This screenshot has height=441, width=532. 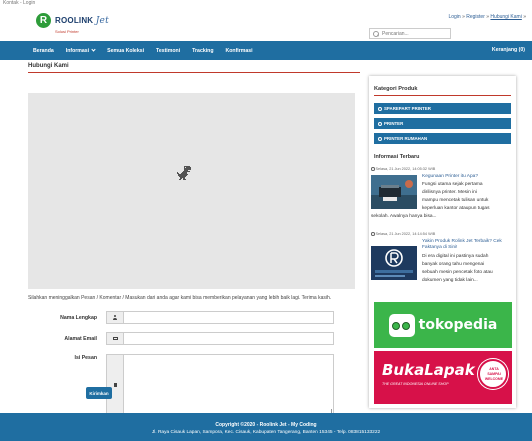 I want to click on nav-item-testimoni: Testimoni, so click(x=168, y=51).